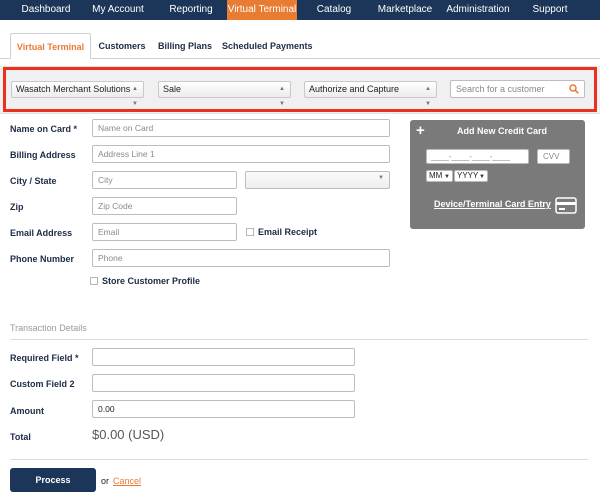  Describe the element at coordinates (405, 10) in the screenshot. I see `nav-marketplace: Marketplace` at that location.